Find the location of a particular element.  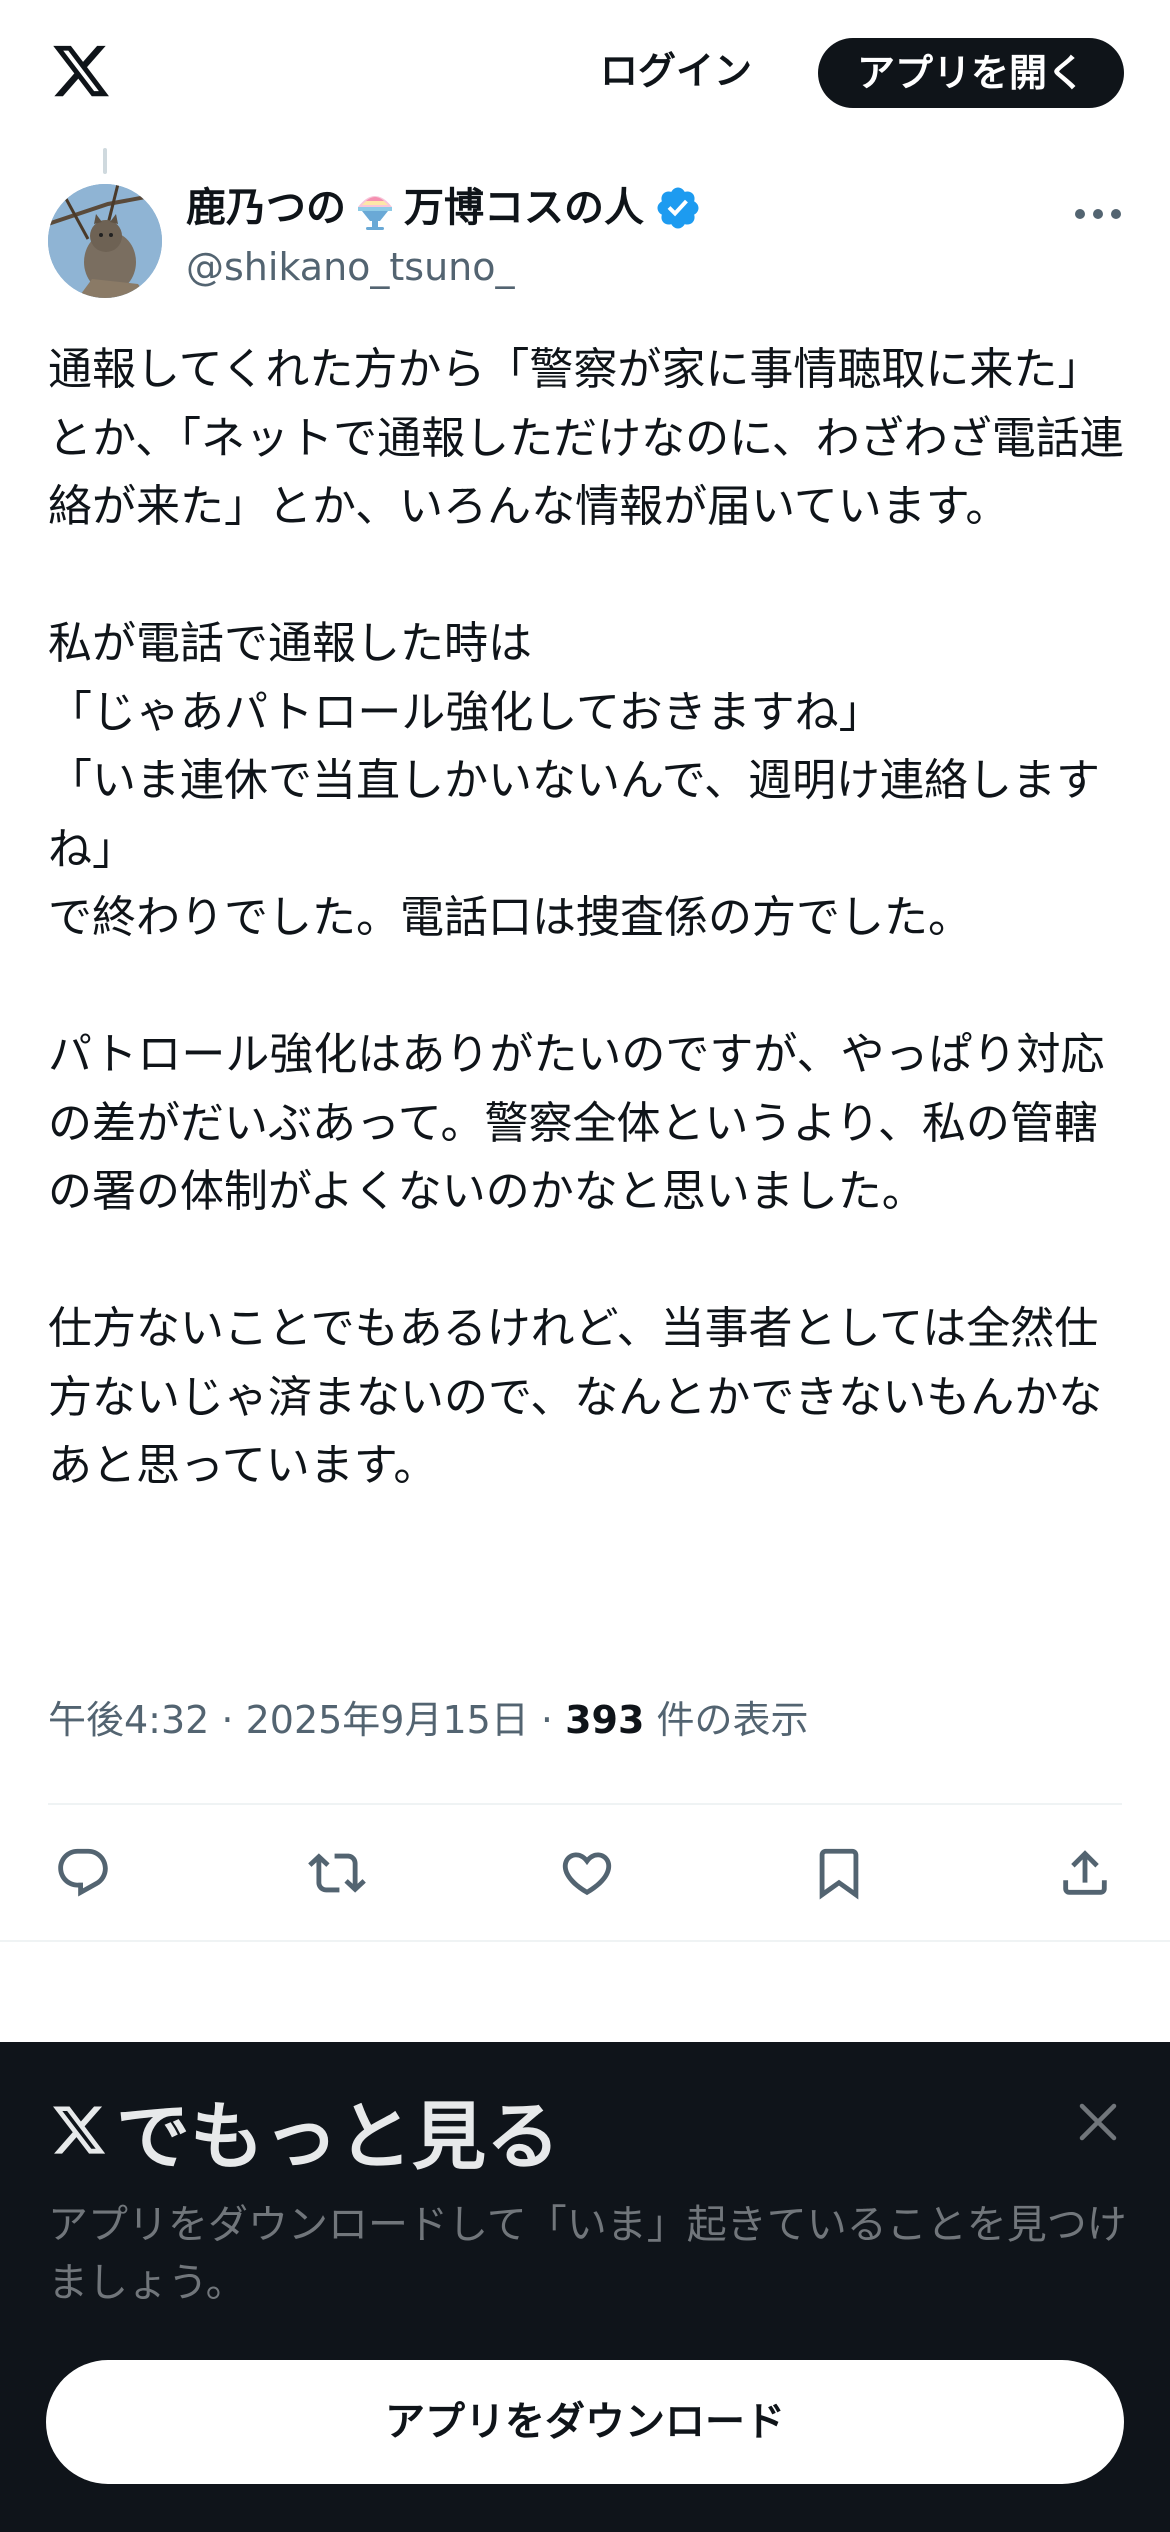

sheet-title-text: でもっと見る is located at coordinates (338, 2136).